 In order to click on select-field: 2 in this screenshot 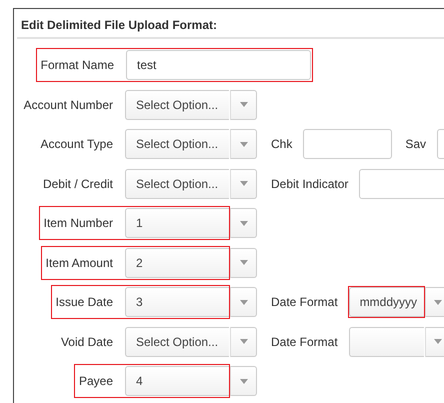, I will do `click(177, 263)`.